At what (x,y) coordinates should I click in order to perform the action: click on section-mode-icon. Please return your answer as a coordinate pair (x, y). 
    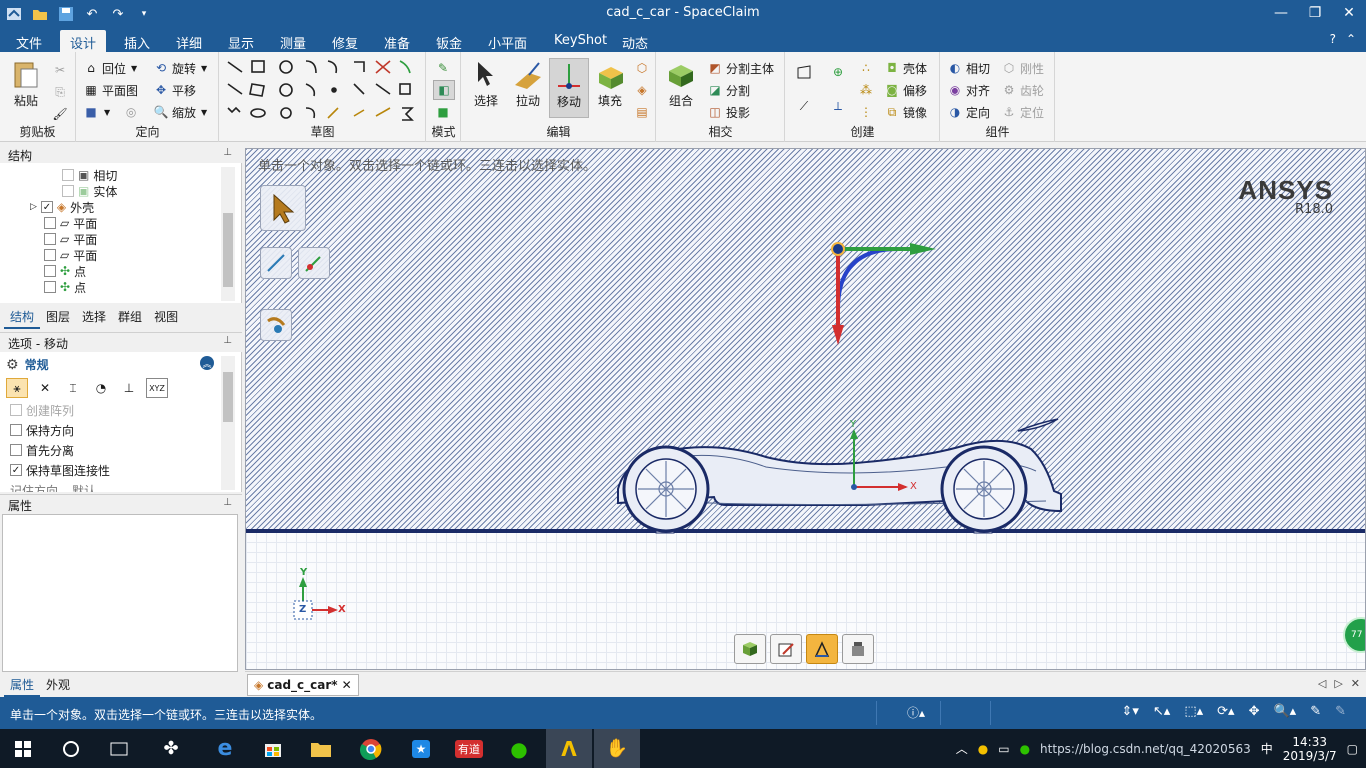
    Looking at the image, I should click on (822, 649).